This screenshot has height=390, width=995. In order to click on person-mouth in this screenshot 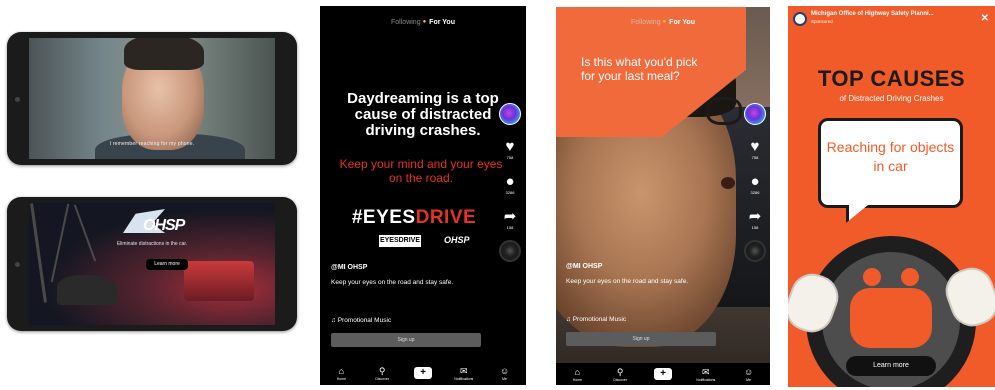, I will do `click(728, 183)`.